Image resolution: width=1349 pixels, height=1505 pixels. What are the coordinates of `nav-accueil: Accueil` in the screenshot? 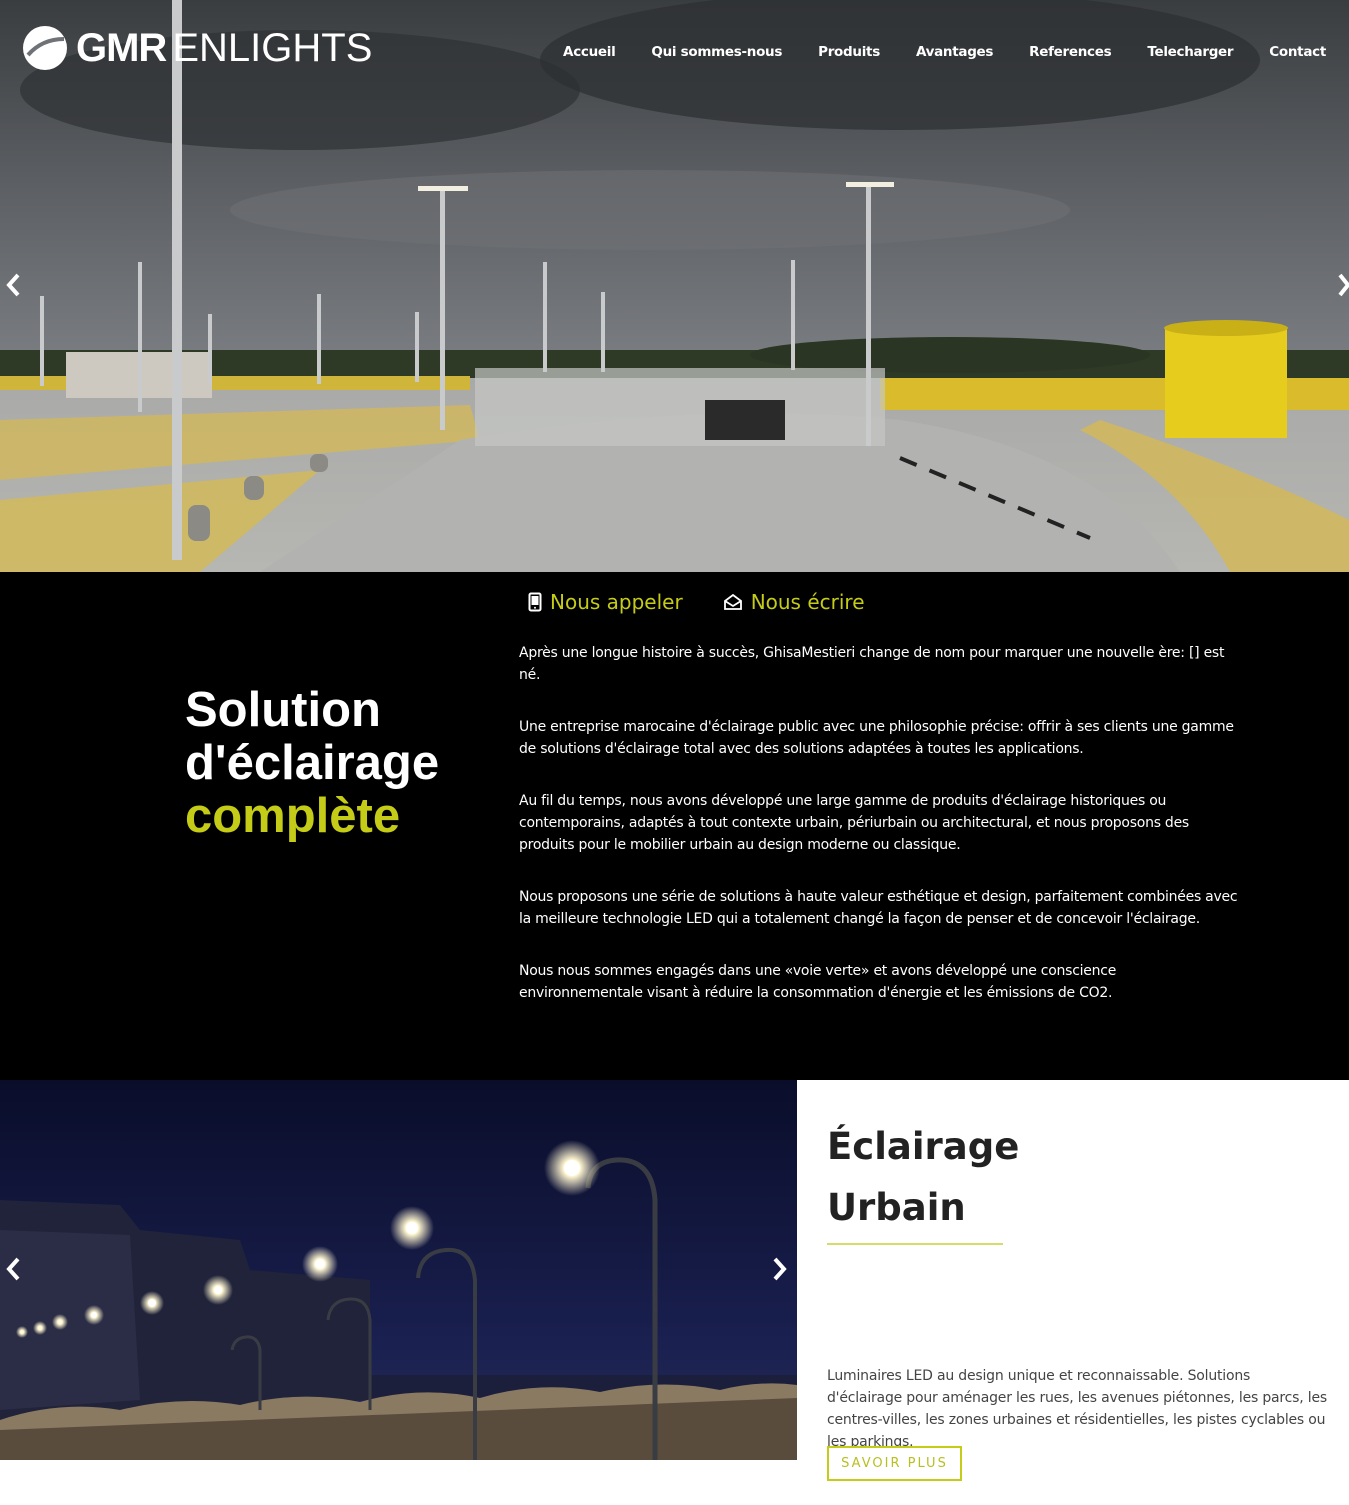 It's located at (589, 52).